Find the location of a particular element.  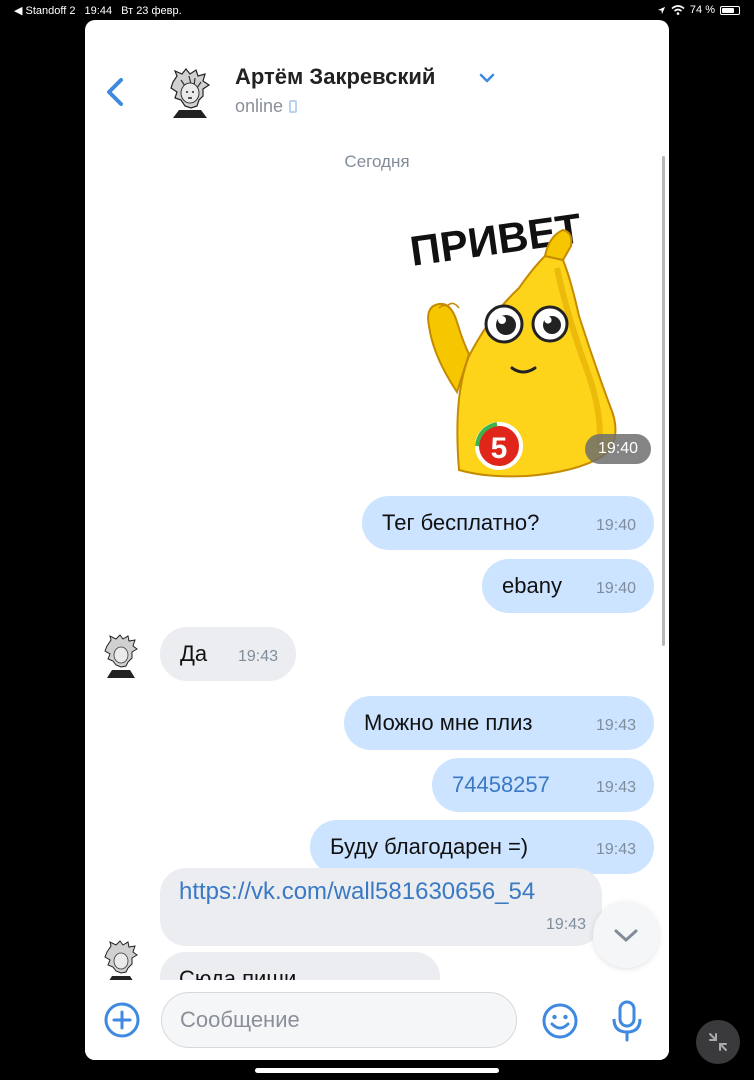

emoji-icon is located at coordinates (560, 1021).